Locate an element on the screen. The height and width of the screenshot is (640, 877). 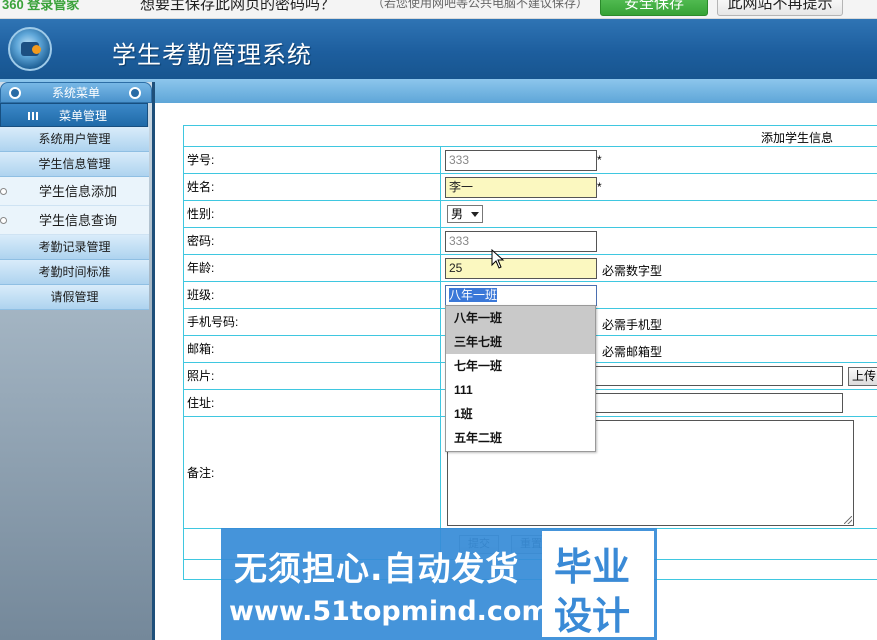
class-option: 五年二班 is located at coordinates (520, 438).